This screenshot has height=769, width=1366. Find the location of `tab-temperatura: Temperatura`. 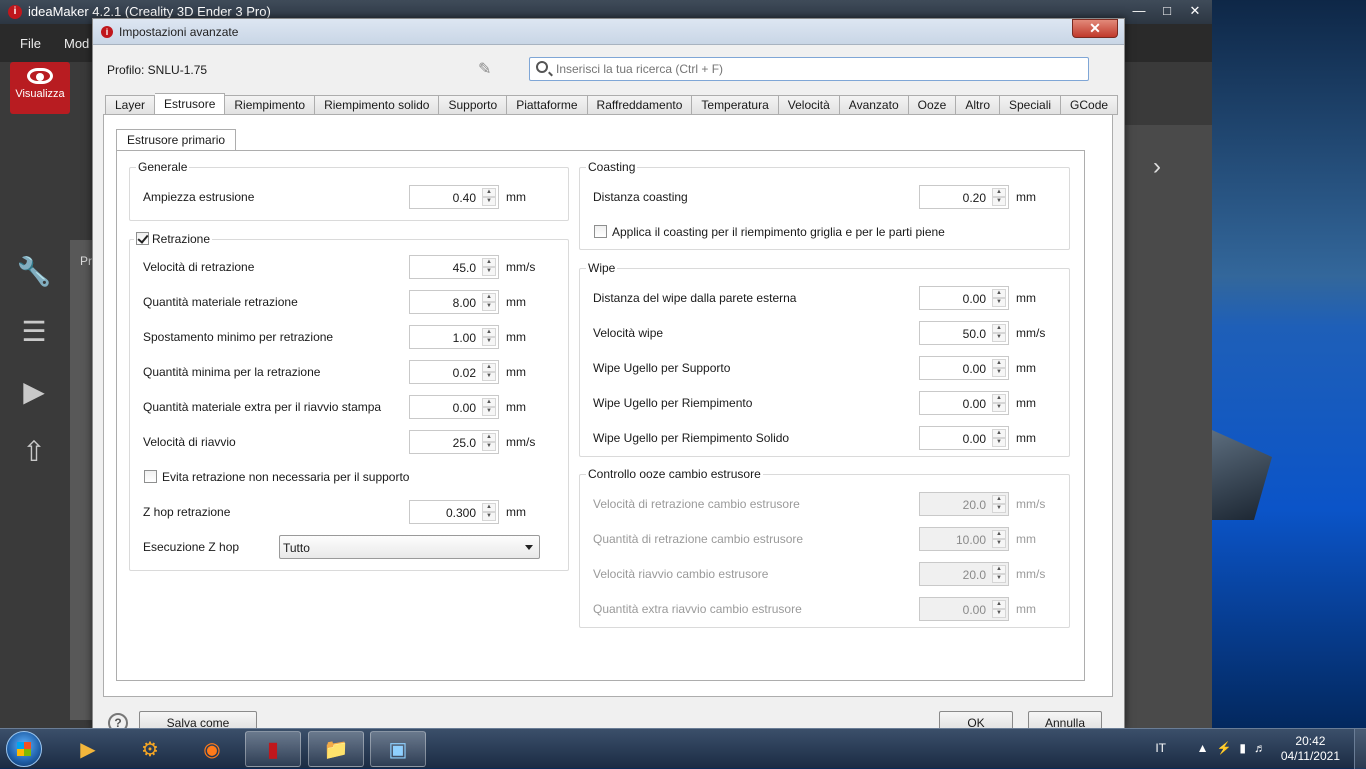

tab-temperatura: Temperatura is located at coordinates (735, 105).